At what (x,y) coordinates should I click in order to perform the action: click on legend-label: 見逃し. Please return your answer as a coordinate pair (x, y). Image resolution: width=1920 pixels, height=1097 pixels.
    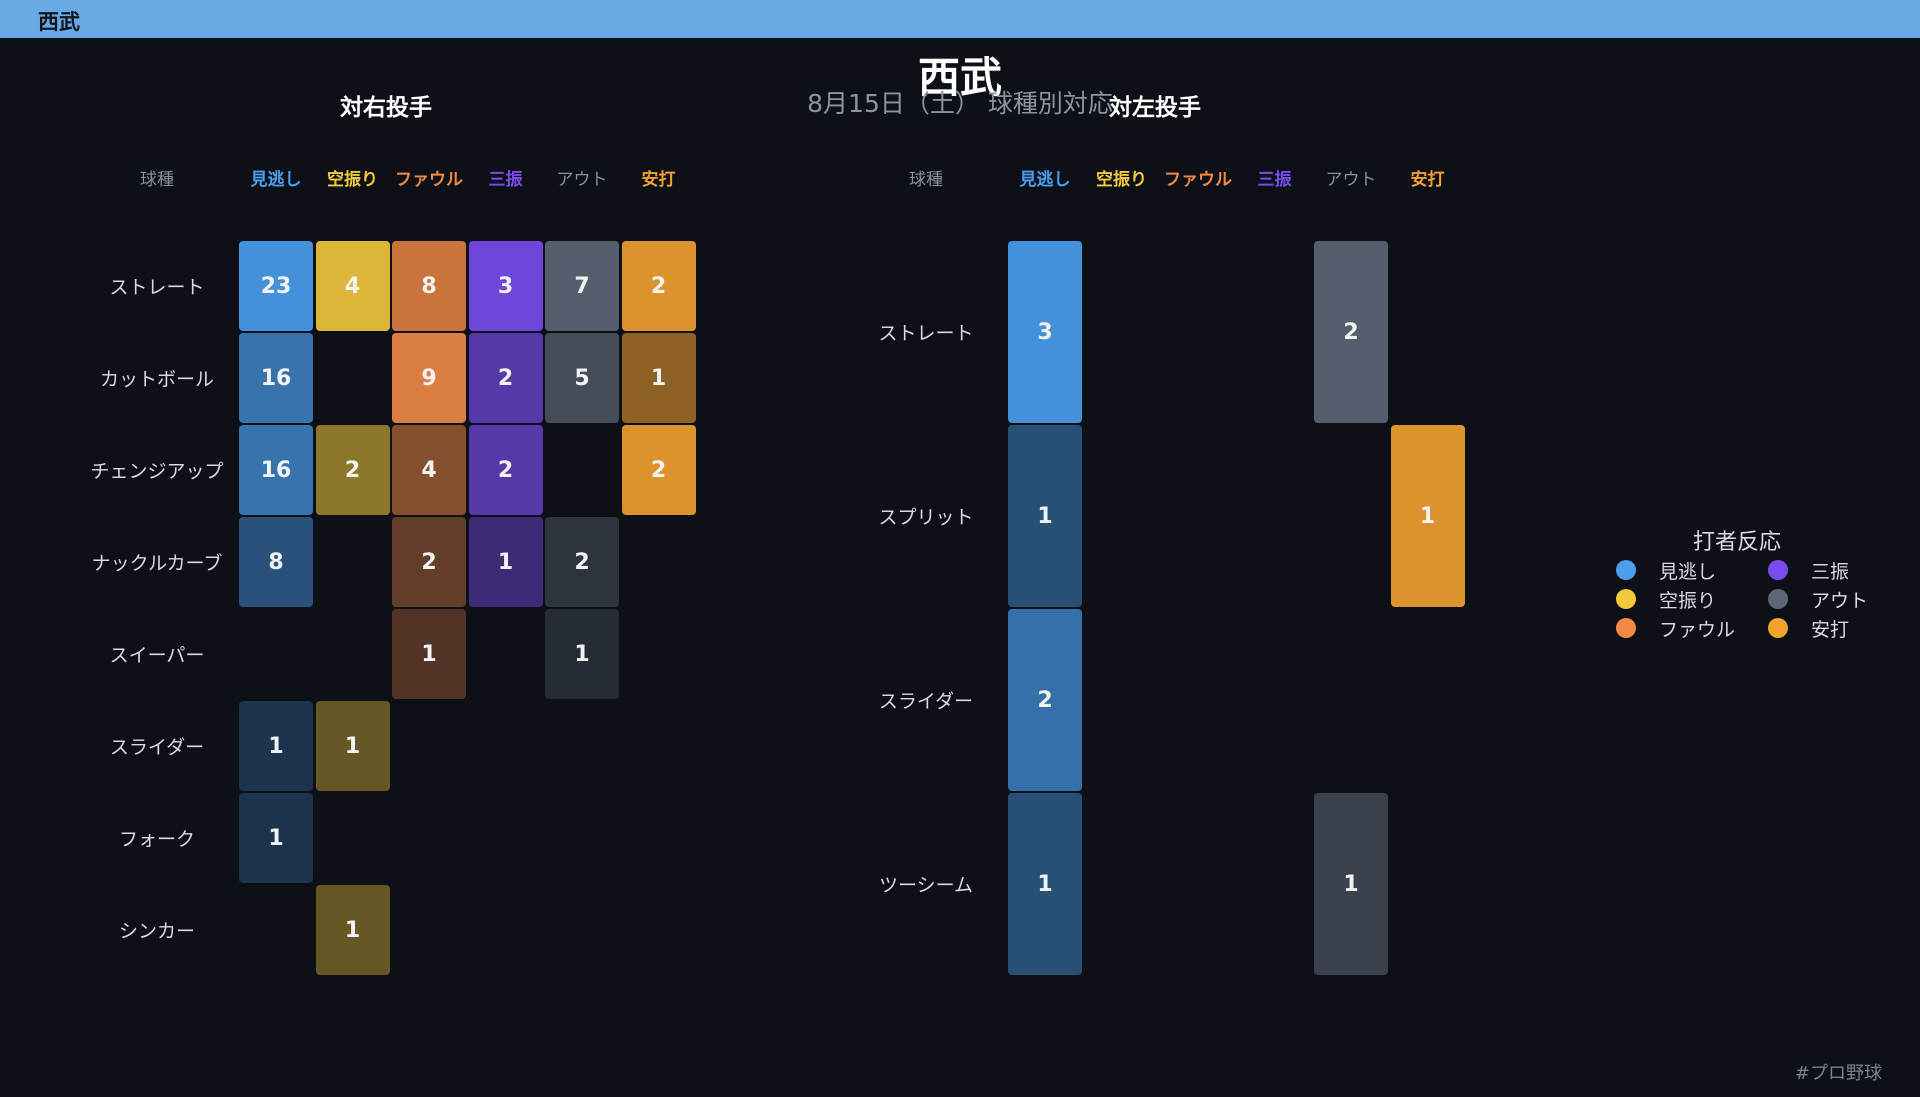
    Looking at the image, I should click on (1688, 572).